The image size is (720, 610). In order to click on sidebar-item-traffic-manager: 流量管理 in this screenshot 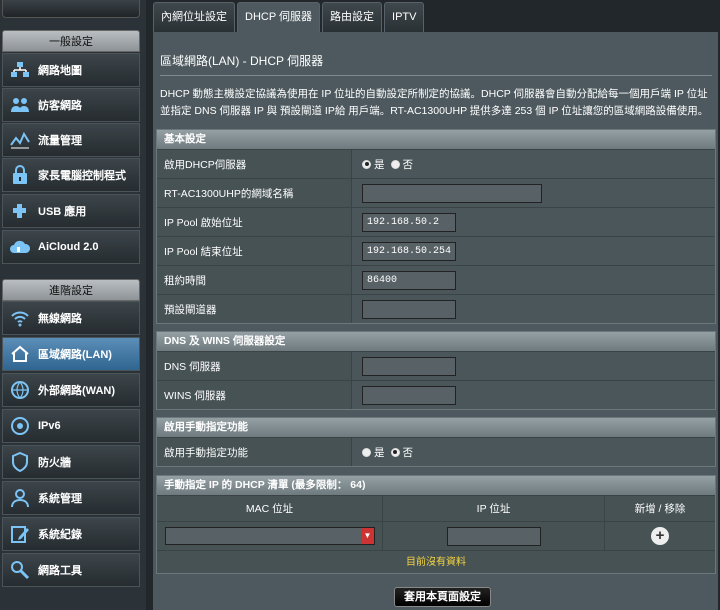, I will do `click(71, 140)`.